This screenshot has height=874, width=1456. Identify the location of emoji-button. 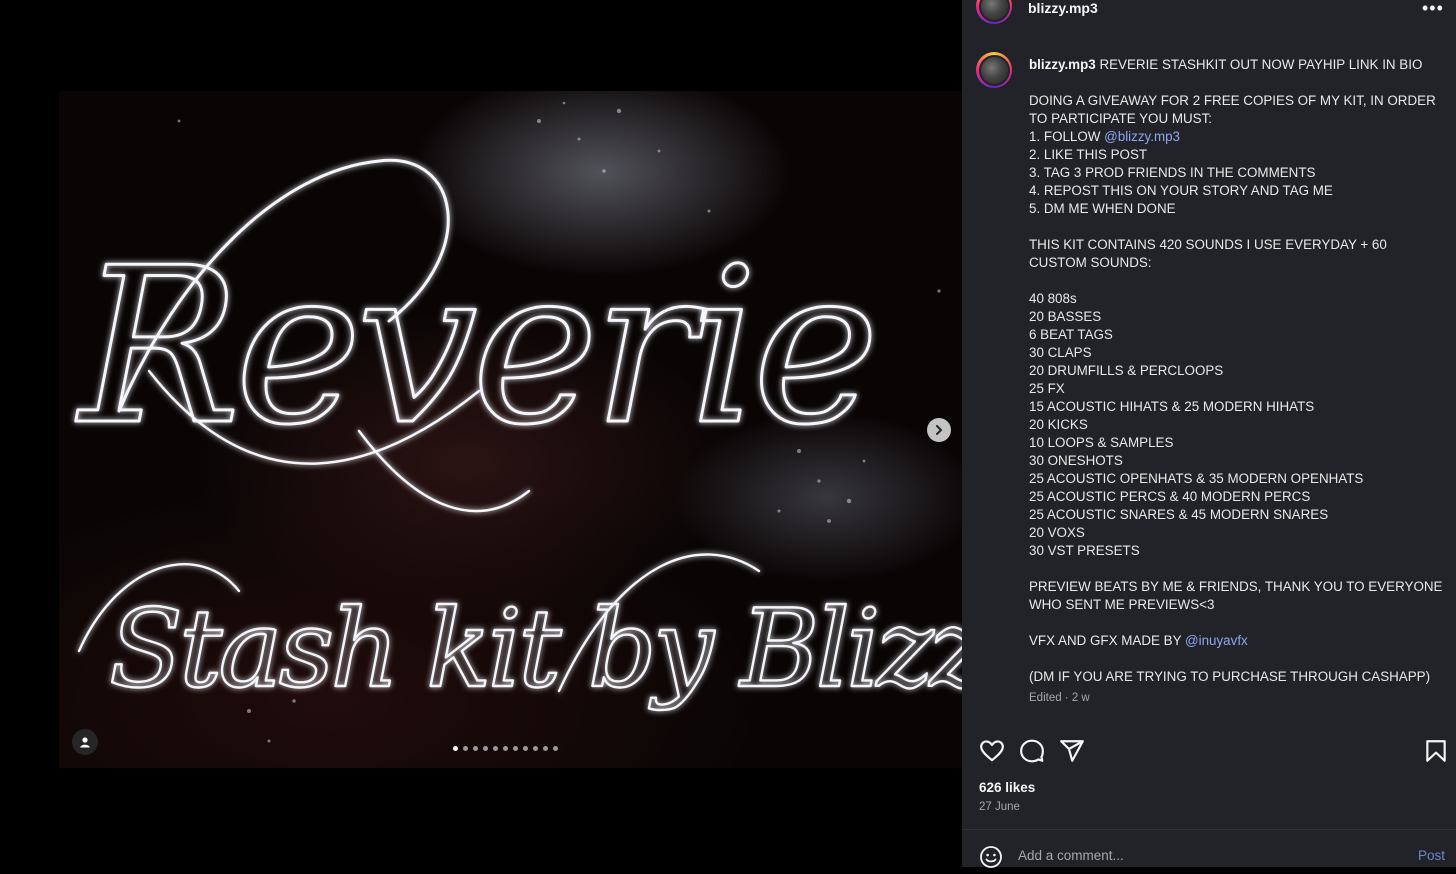
(991, 859).